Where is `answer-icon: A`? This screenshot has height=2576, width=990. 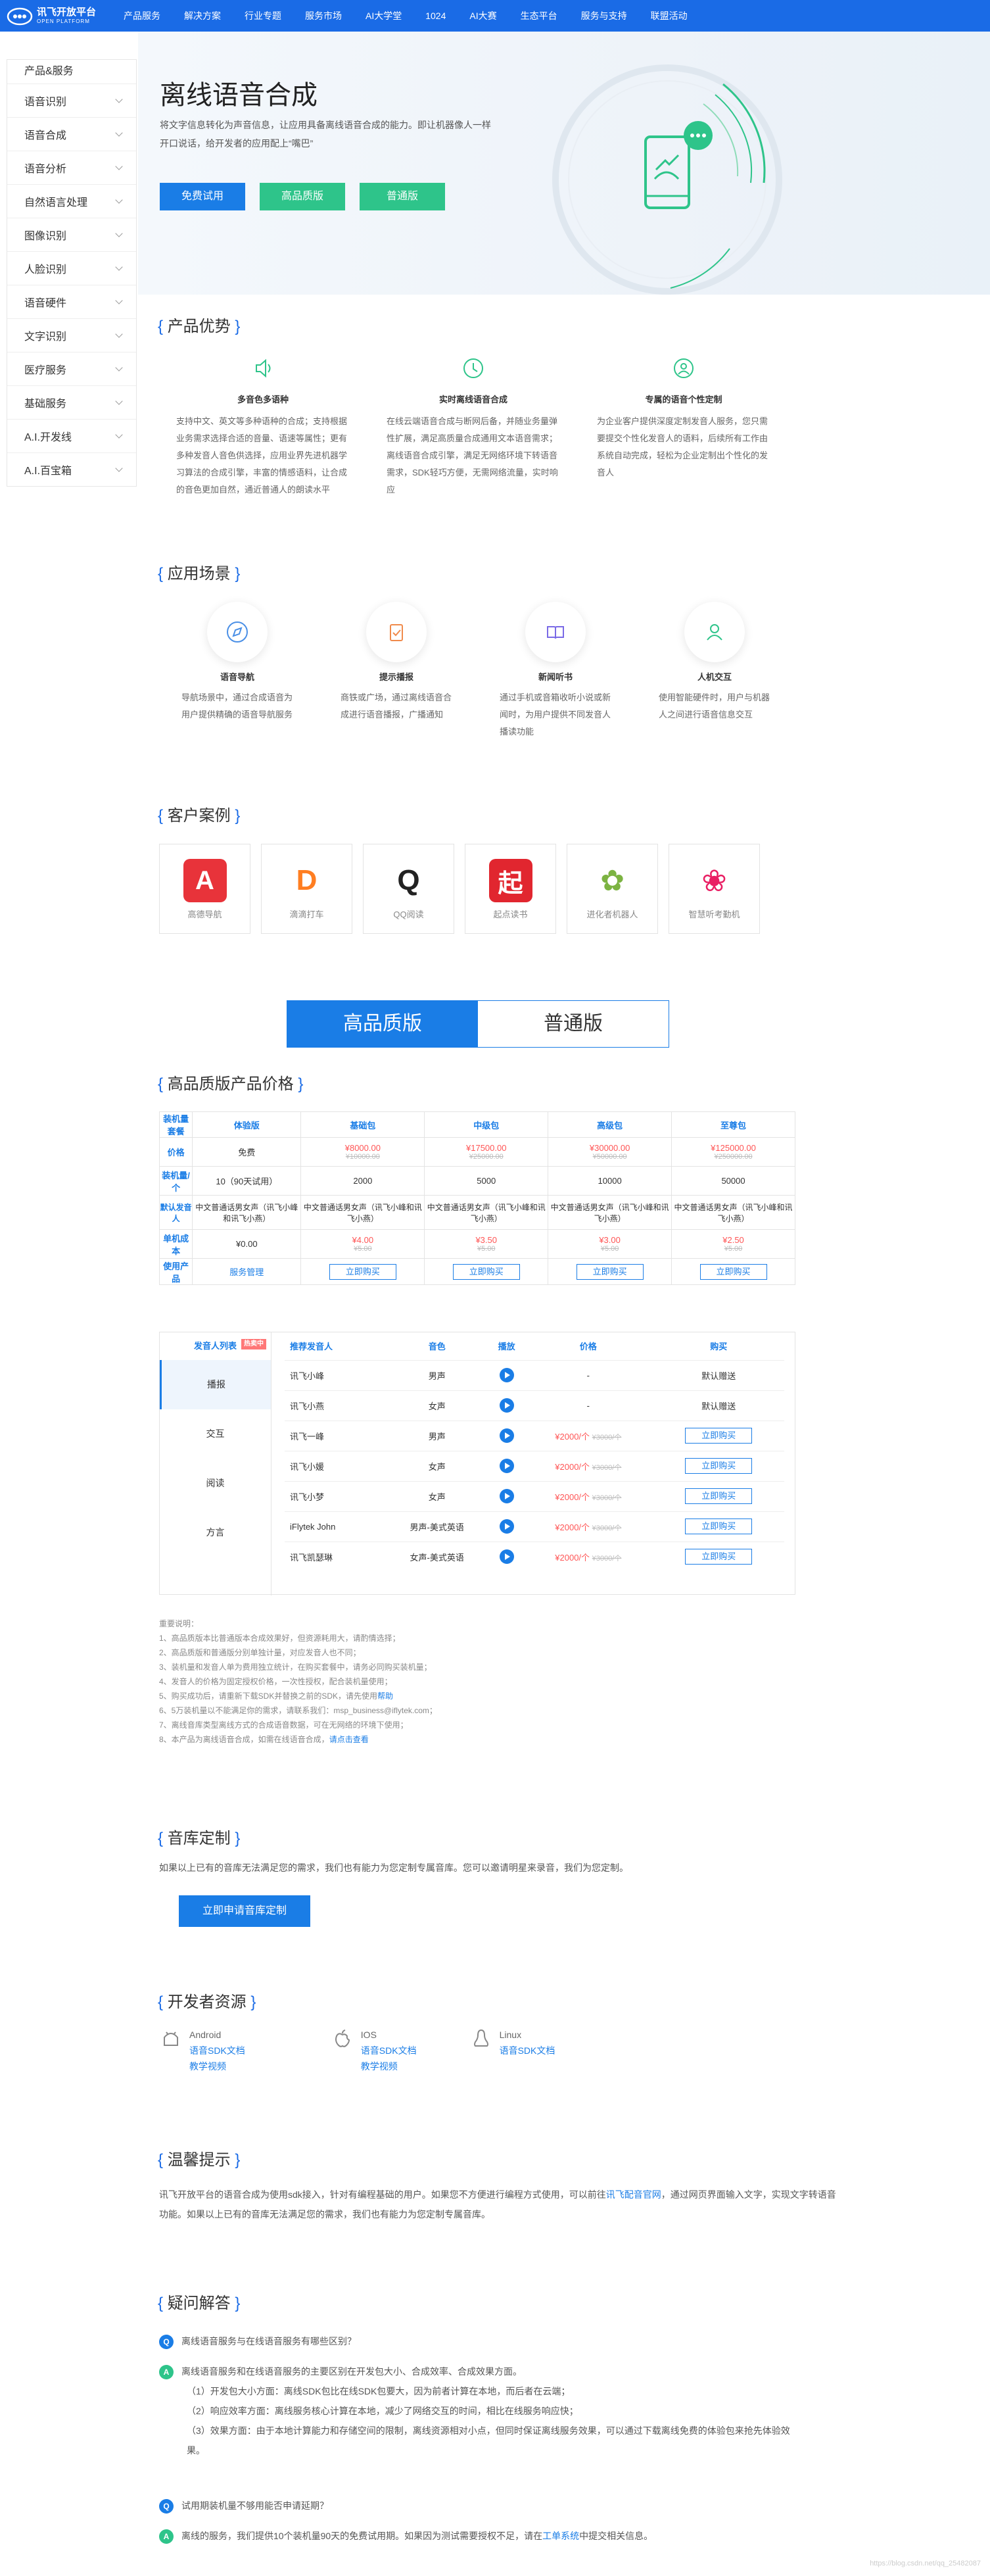 answer-icon: A is located at coordinates (166, 2536).